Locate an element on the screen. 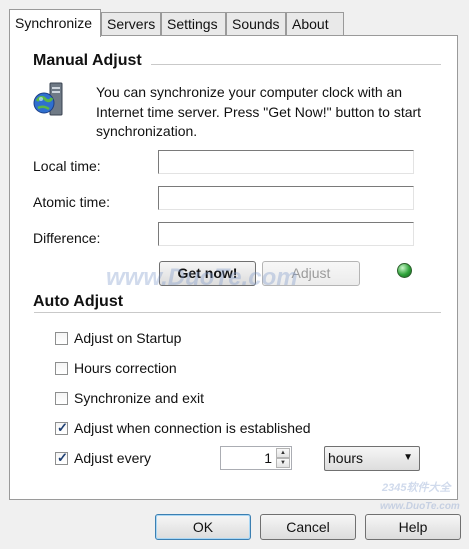 The width and height of the screenshot is (469, 549). cancel-button: Cancel is located at coordinates (308, 527).